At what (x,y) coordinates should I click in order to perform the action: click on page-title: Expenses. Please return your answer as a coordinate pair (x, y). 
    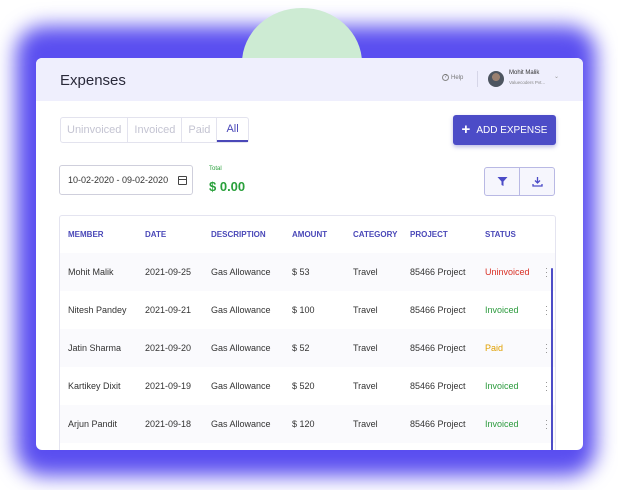
    Looking at the image, I should click on (93, 80).